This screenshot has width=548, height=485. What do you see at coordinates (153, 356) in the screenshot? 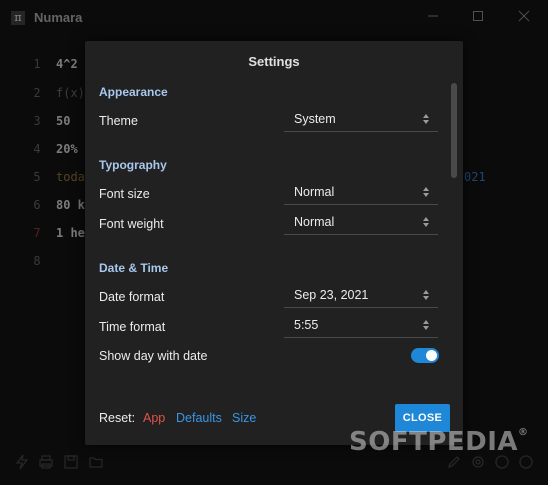
I see `show-day-label: Show day with date` at bounding box center [153, 356].